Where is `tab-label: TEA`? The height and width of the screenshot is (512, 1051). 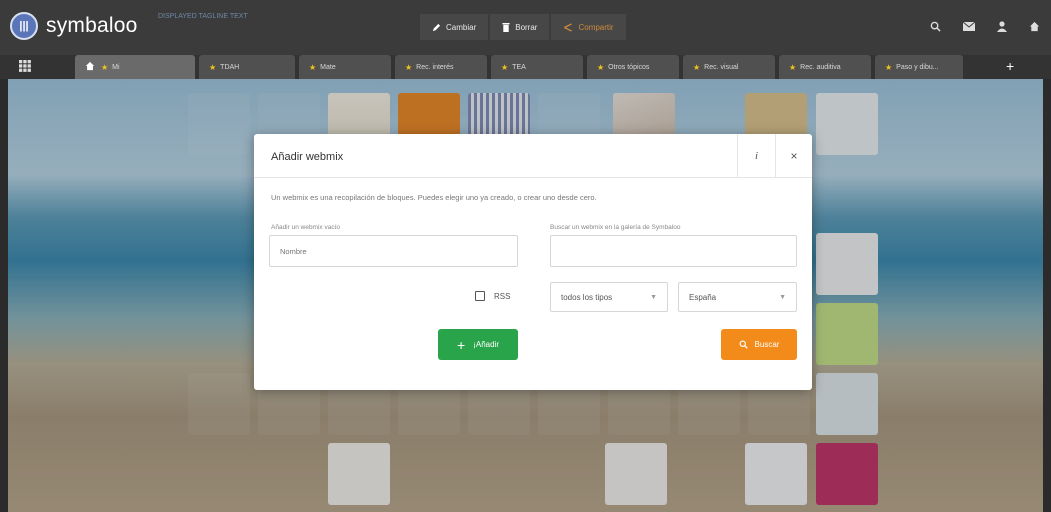
tab-label: TEA is located at coordinates (519, 67).